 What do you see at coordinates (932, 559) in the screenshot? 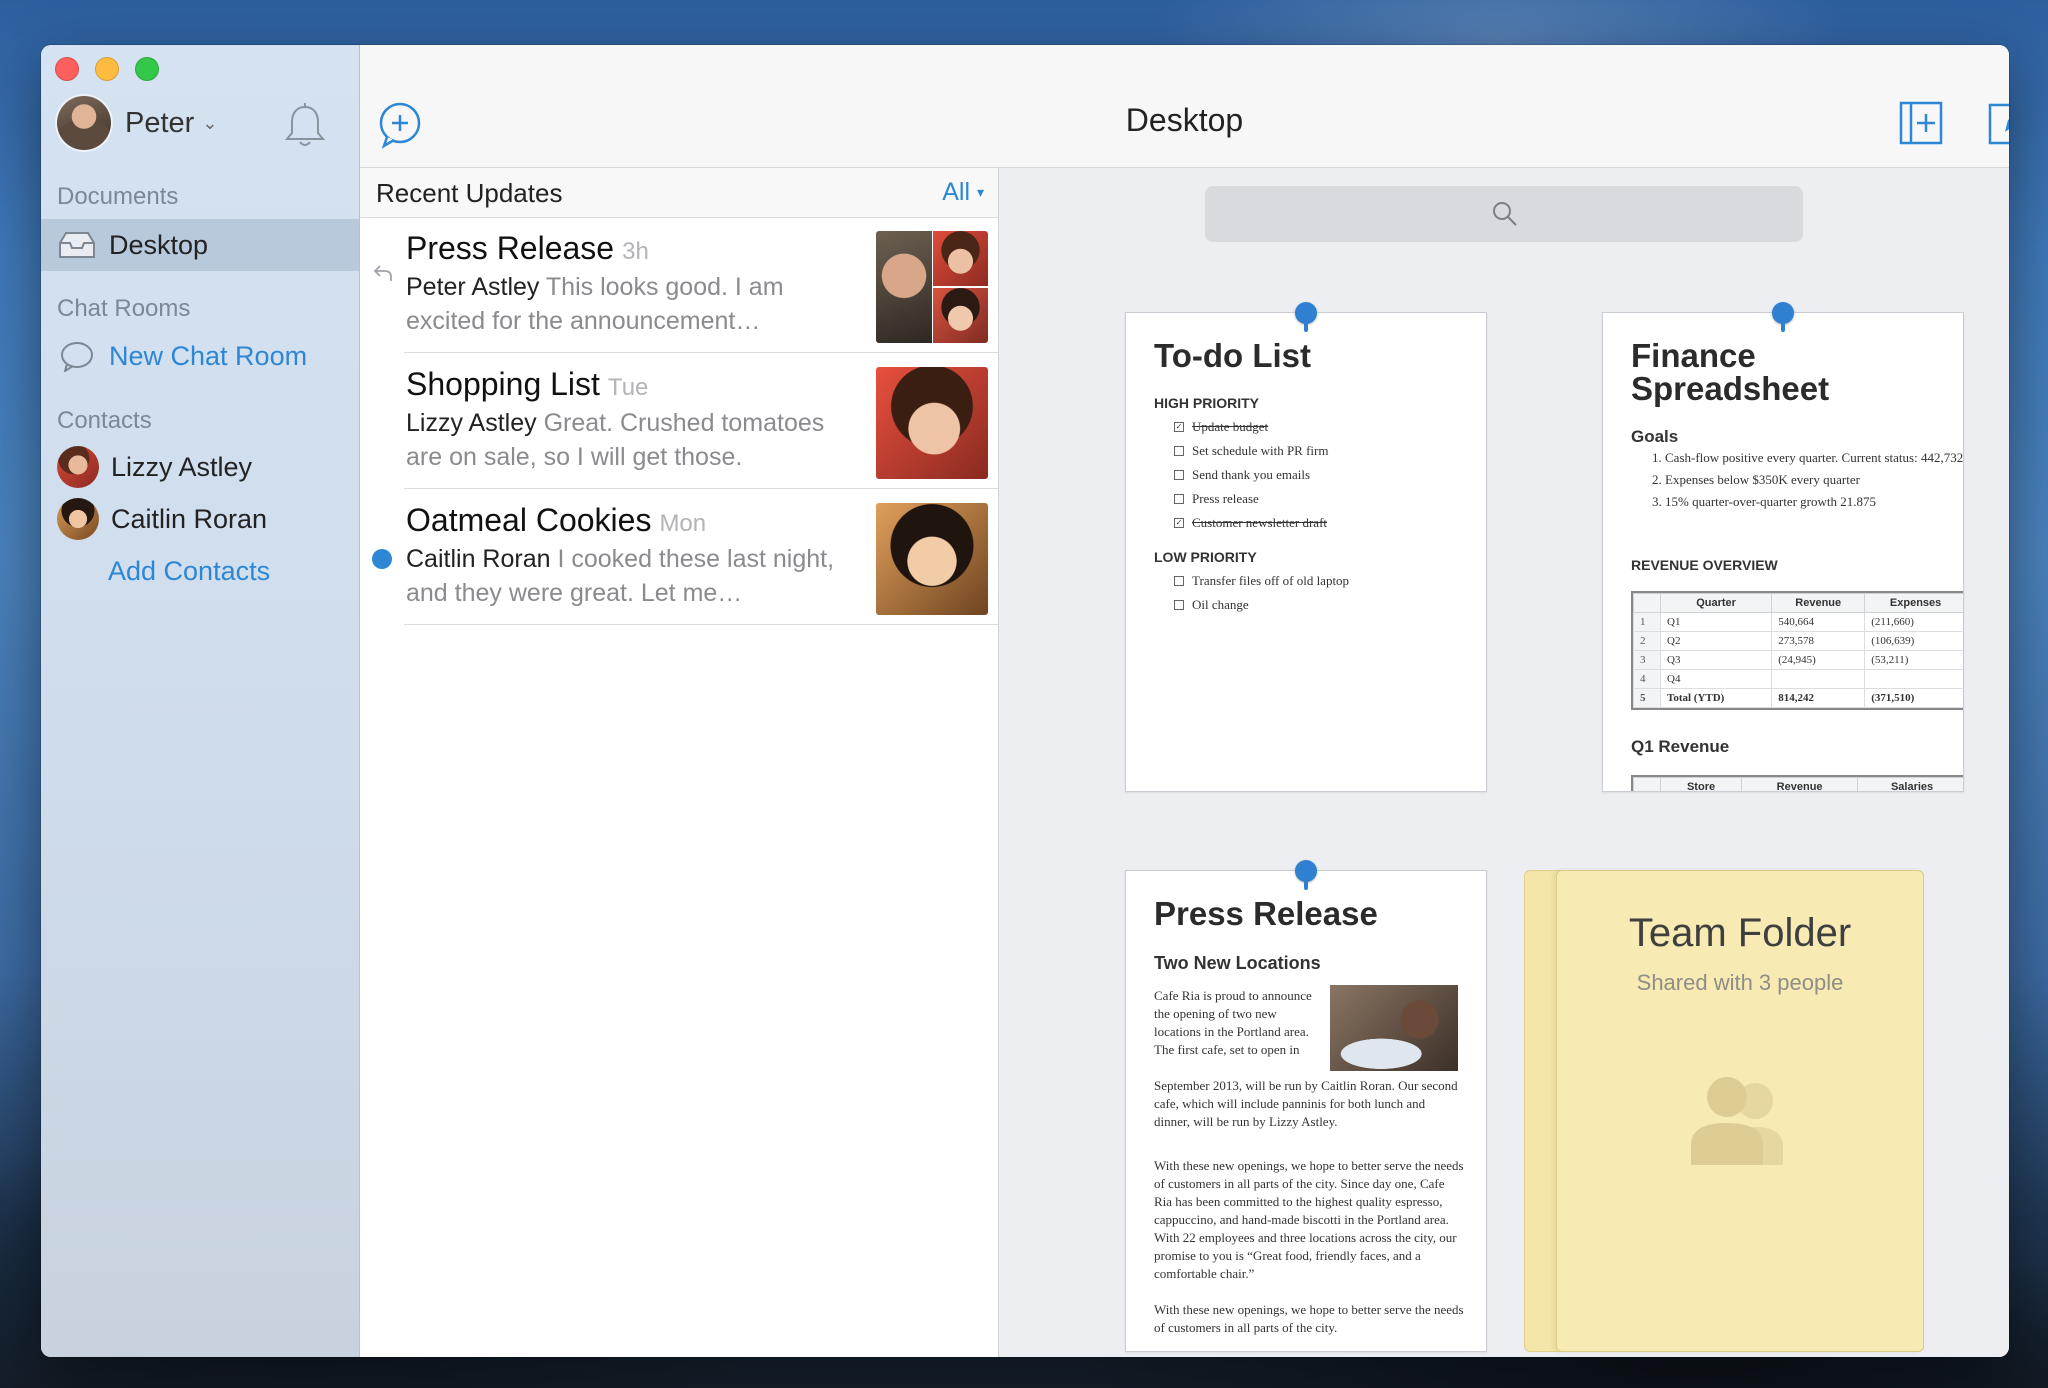
I see `item-thumbnail` at bounding box center [932, 559].